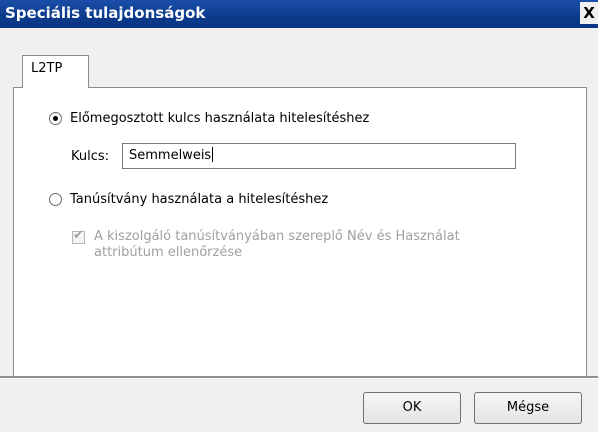 The width and height of the screenshot is (598, 432). What do you see at coordinates (170, 155) in the screenshot?
I see `key-input-value: Semmelweis` at bounding box center [170, 155].